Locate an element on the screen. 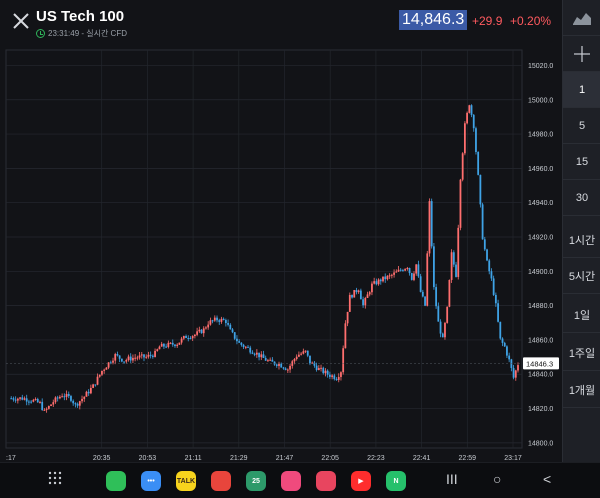 The image size is (600, 498). y-tick-label: 14900.0 is located at coordinates (540, 272).